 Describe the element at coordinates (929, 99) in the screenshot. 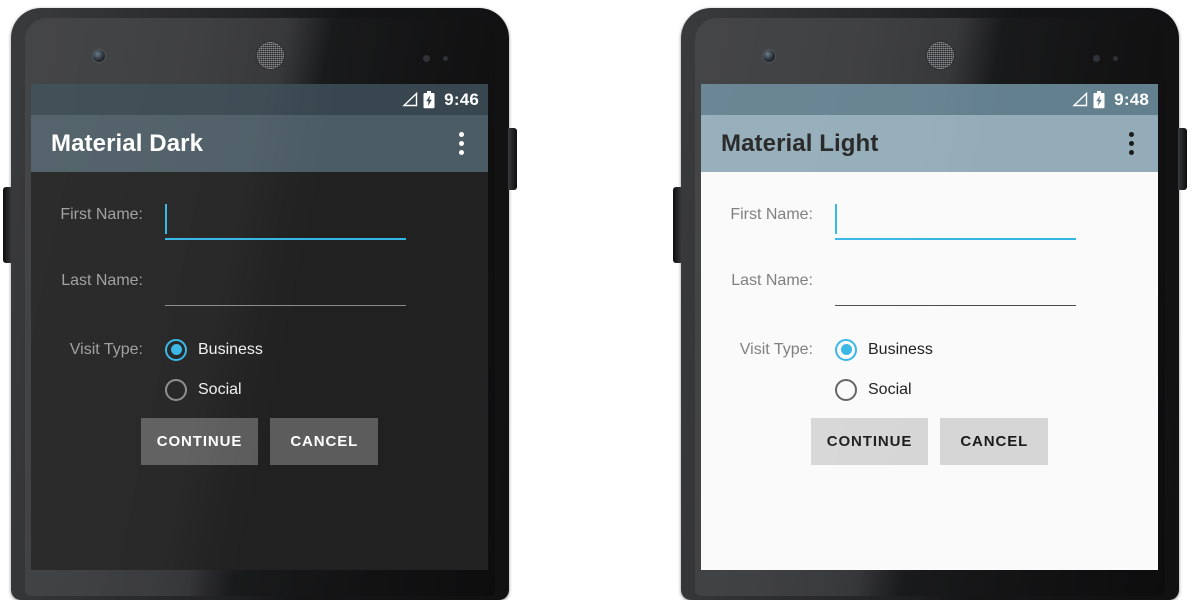

I see `status-bar: 9:48` at that location.